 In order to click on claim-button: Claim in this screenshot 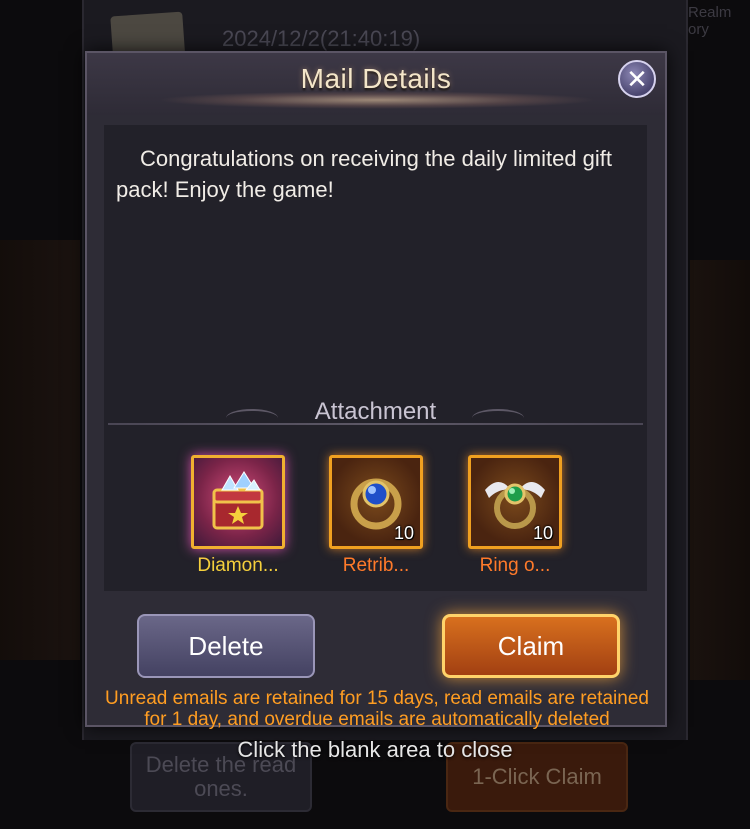, I will do `click(531, 646)`.